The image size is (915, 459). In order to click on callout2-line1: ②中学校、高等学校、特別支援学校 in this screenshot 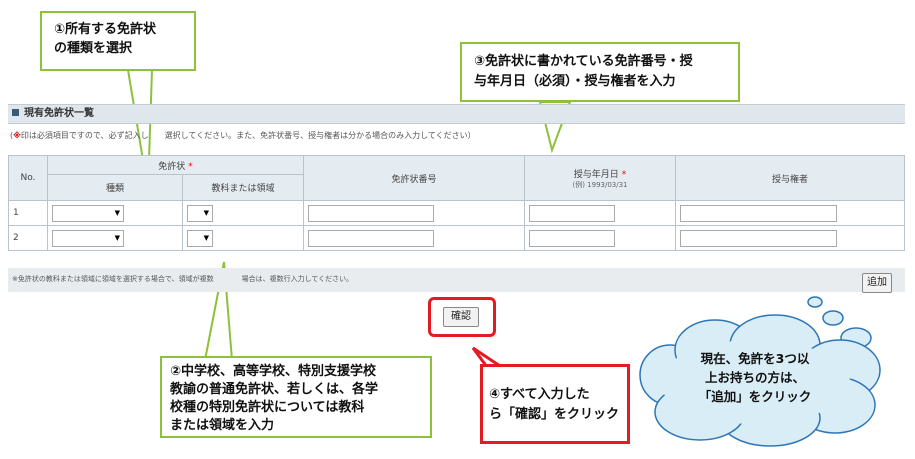, I will do `click(273, 371)`.